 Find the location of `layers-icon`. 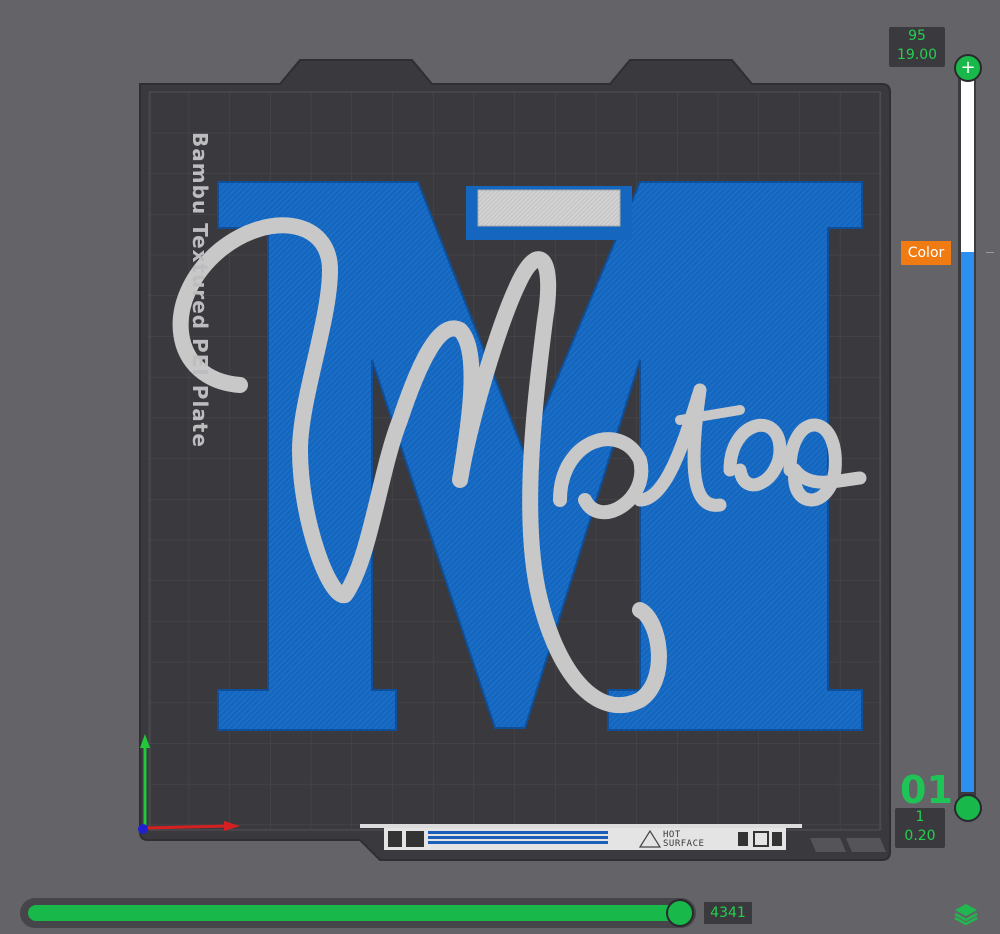

layers-icon is located at coordinates (966, 914).